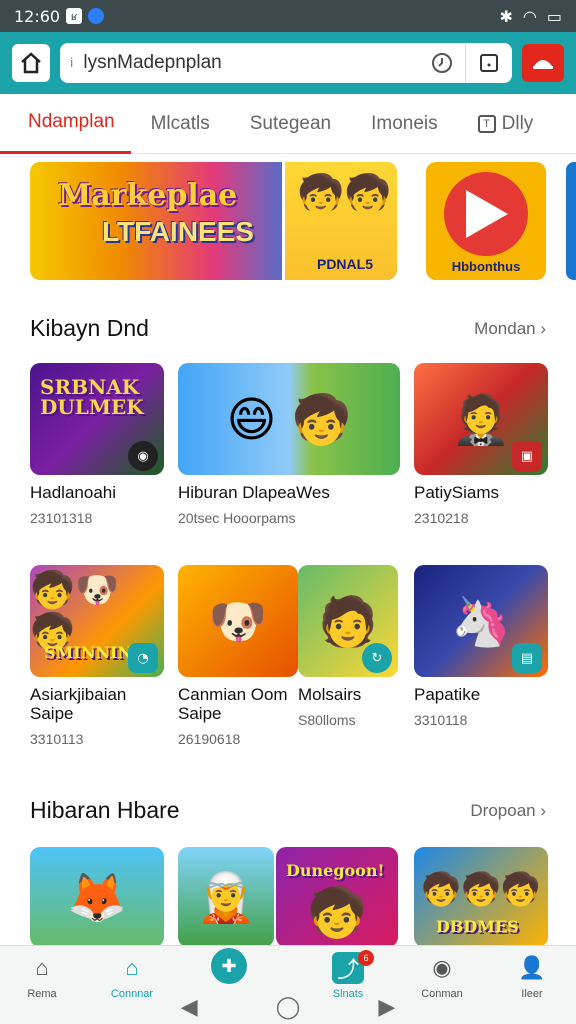  I want to click on app-thumbnail: 🧒🧒🧒 DBDMES, so click(481, 896).